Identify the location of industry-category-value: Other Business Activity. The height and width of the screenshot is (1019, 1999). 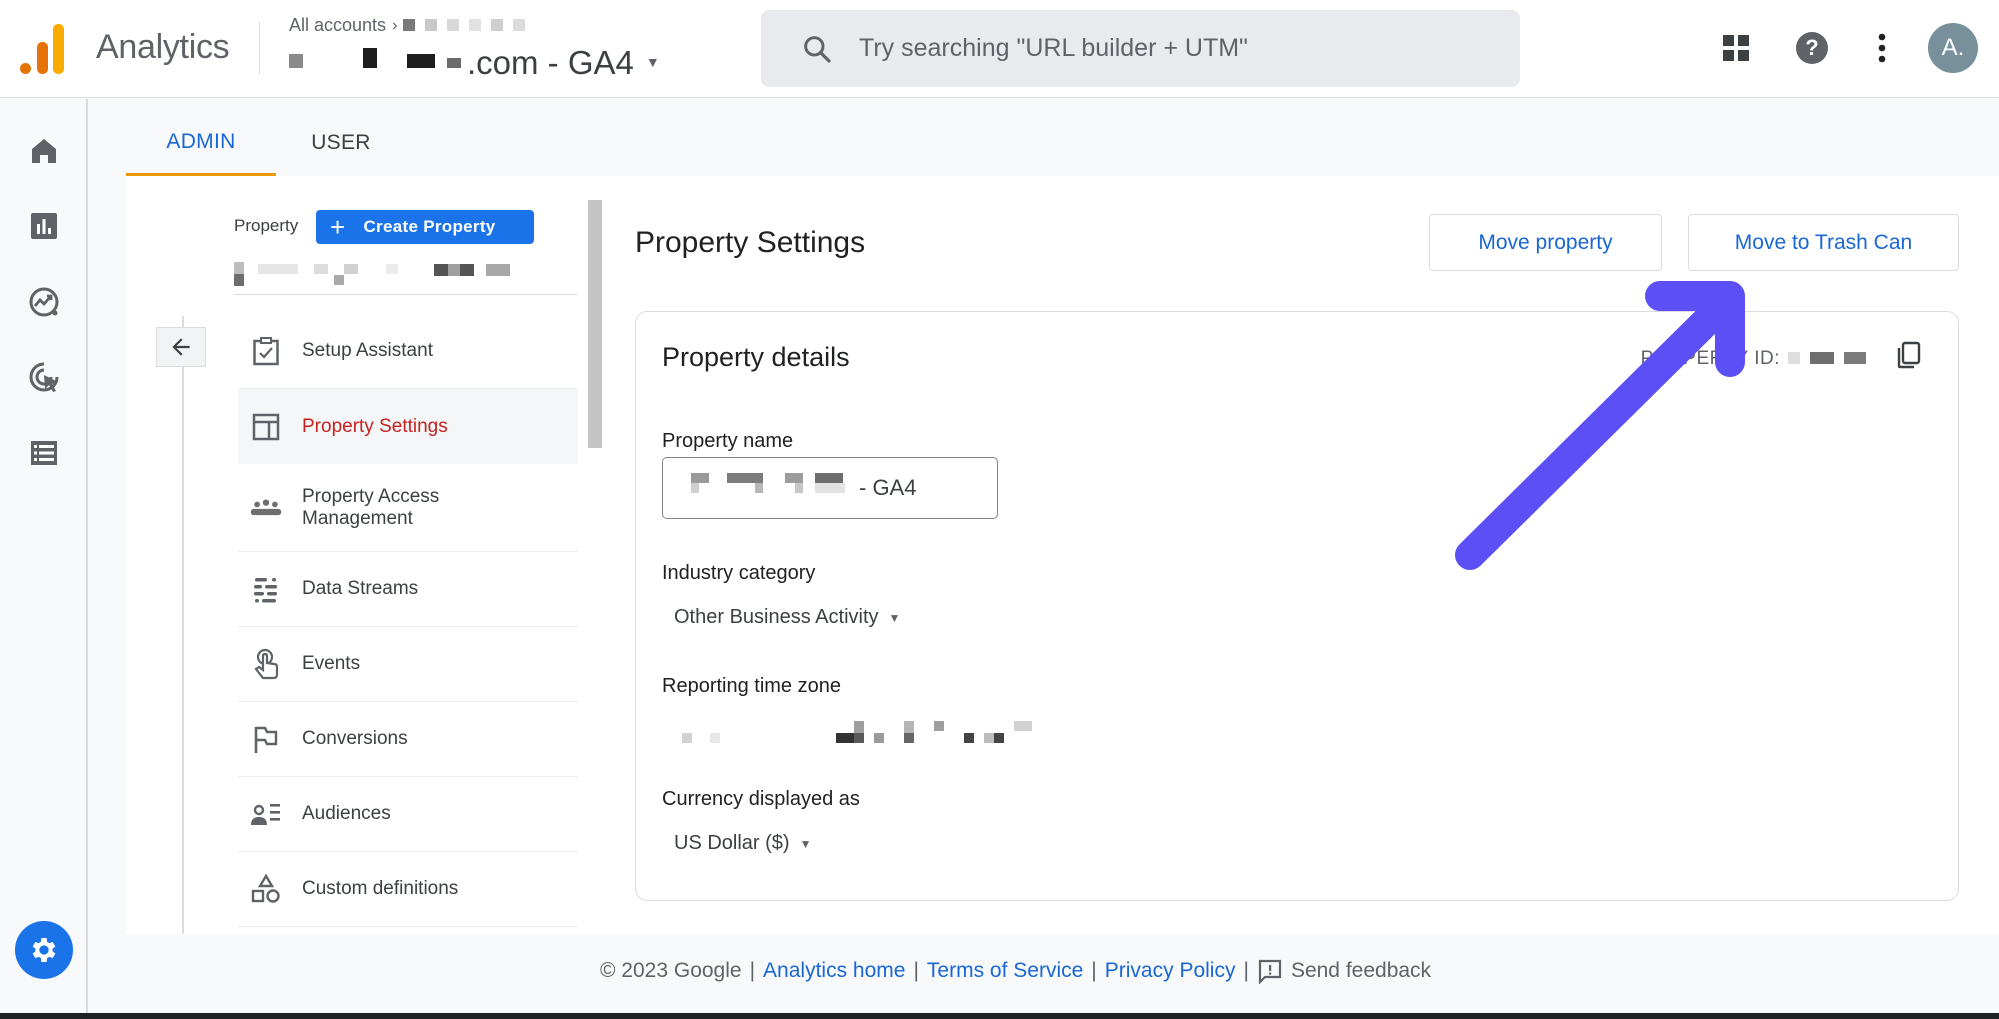
(776, 617).